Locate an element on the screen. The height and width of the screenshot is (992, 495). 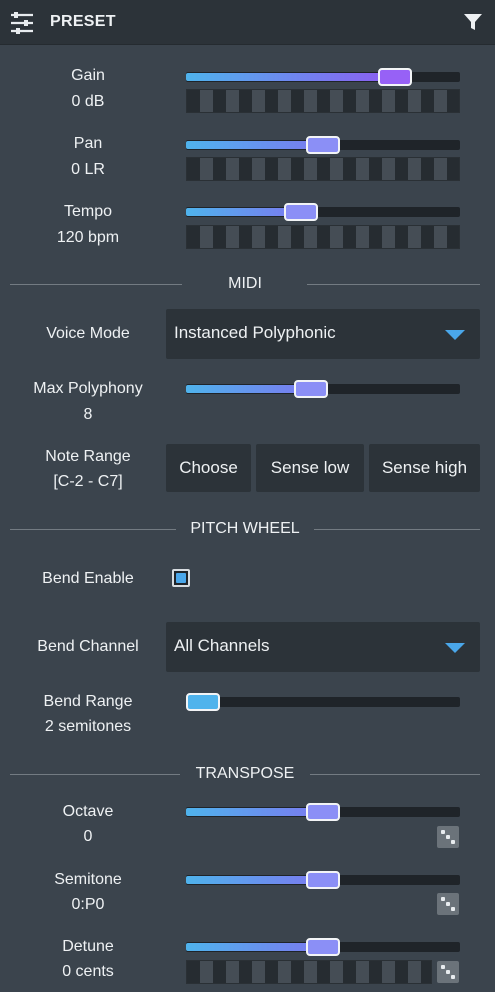
semitone-slider is located at coordinates (323, 880).